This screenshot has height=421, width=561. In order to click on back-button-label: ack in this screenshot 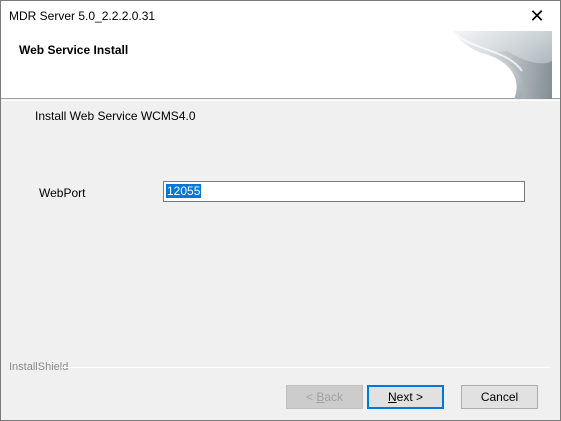, I will do `click(334, 397)`.